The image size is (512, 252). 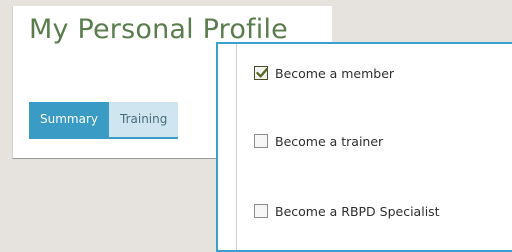 I want to click on panel-divider, so click(x=236, y=147).